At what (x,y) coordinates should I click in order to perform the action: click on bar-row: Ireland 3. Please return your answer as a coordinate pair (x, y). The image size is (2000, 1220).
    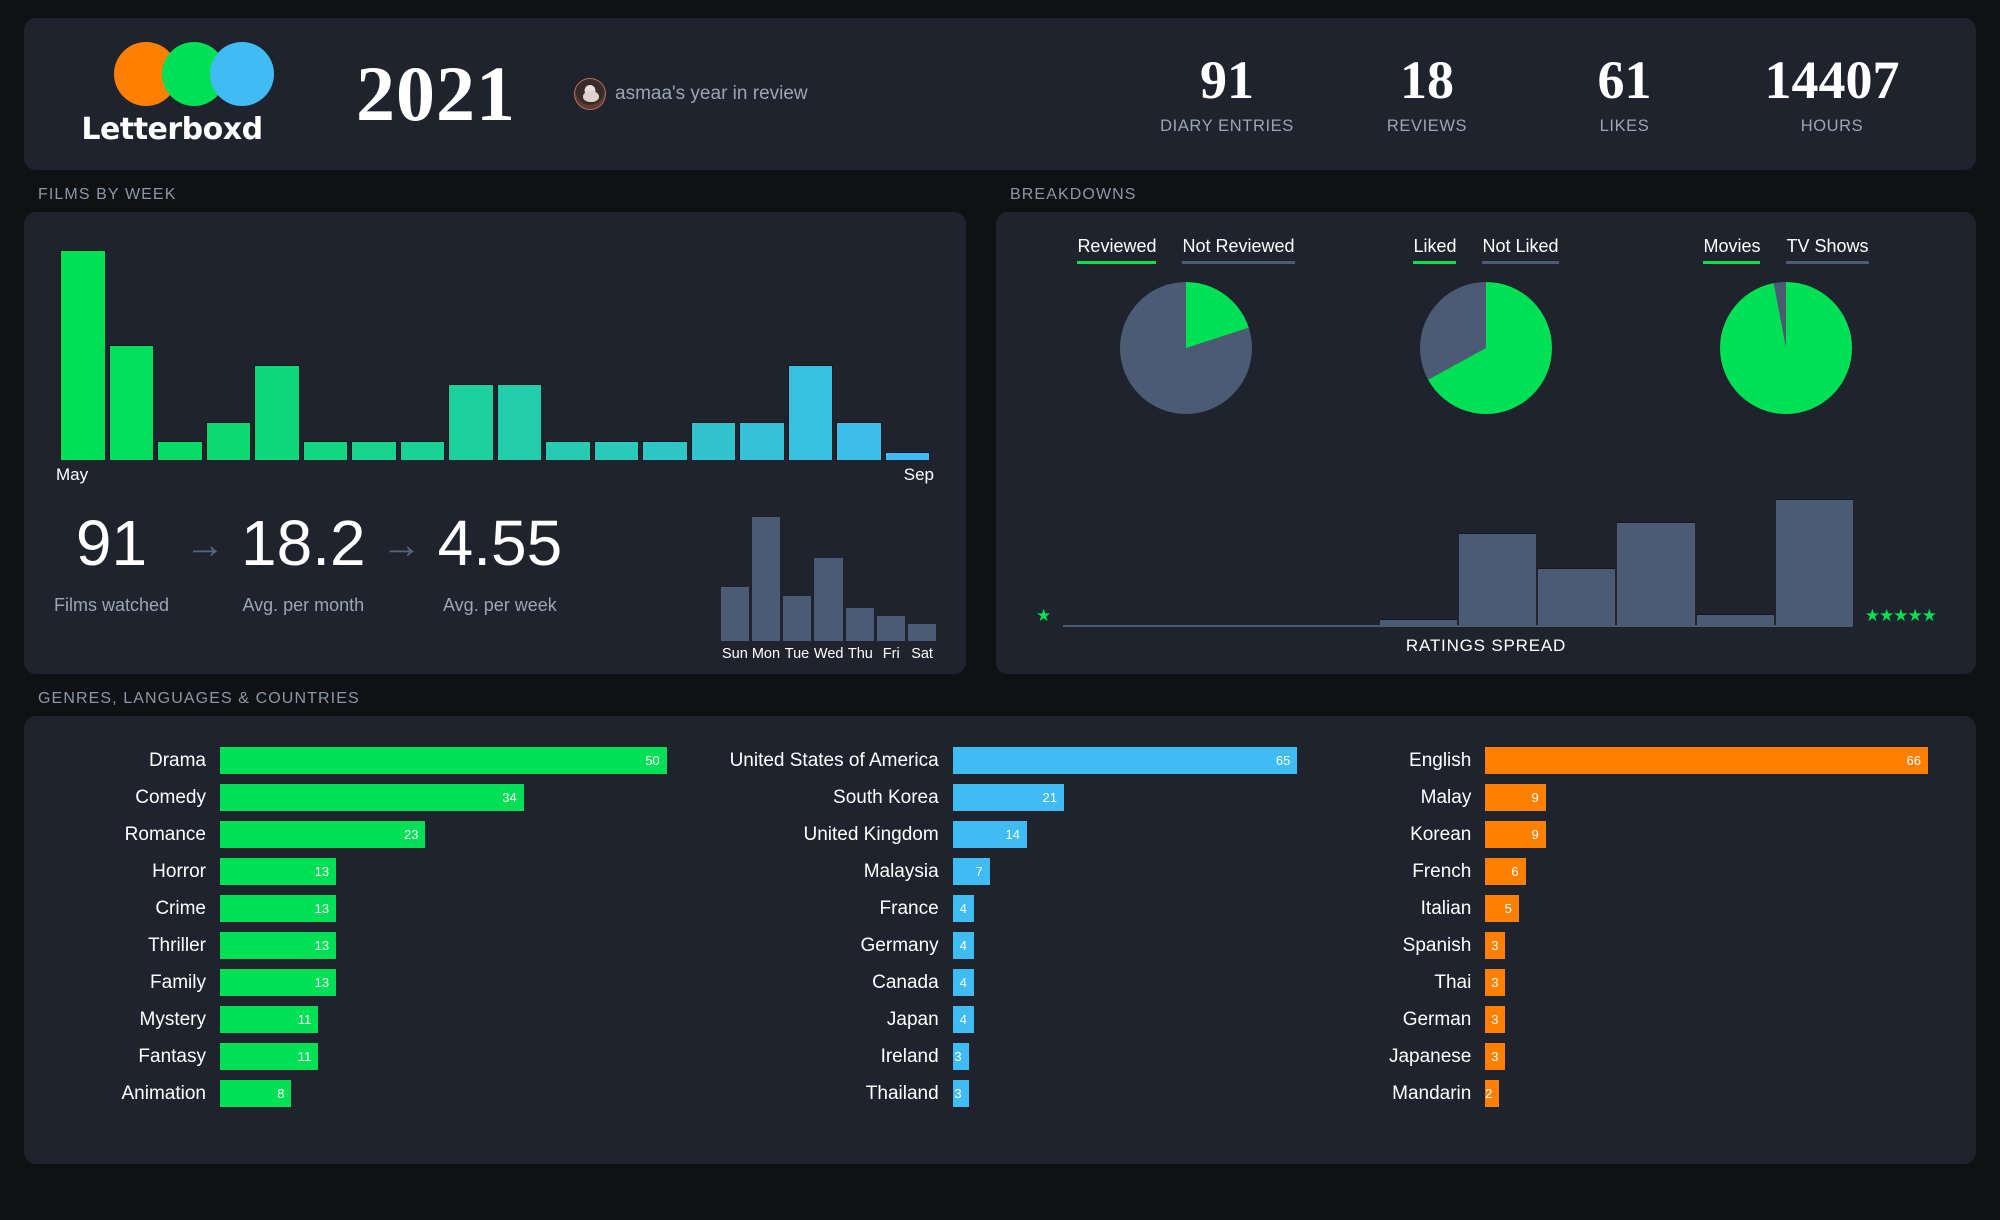
    Looking at the image, I should click on (1000, 1056).